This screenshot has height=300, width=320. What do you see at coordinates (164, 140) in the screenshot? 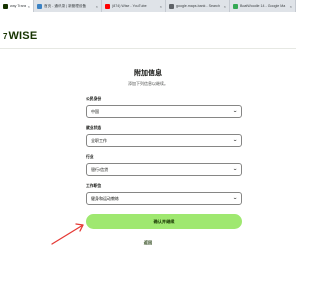
I see `employment-status-select: 全职工作 ⌄` at bounding box center [164, 140].